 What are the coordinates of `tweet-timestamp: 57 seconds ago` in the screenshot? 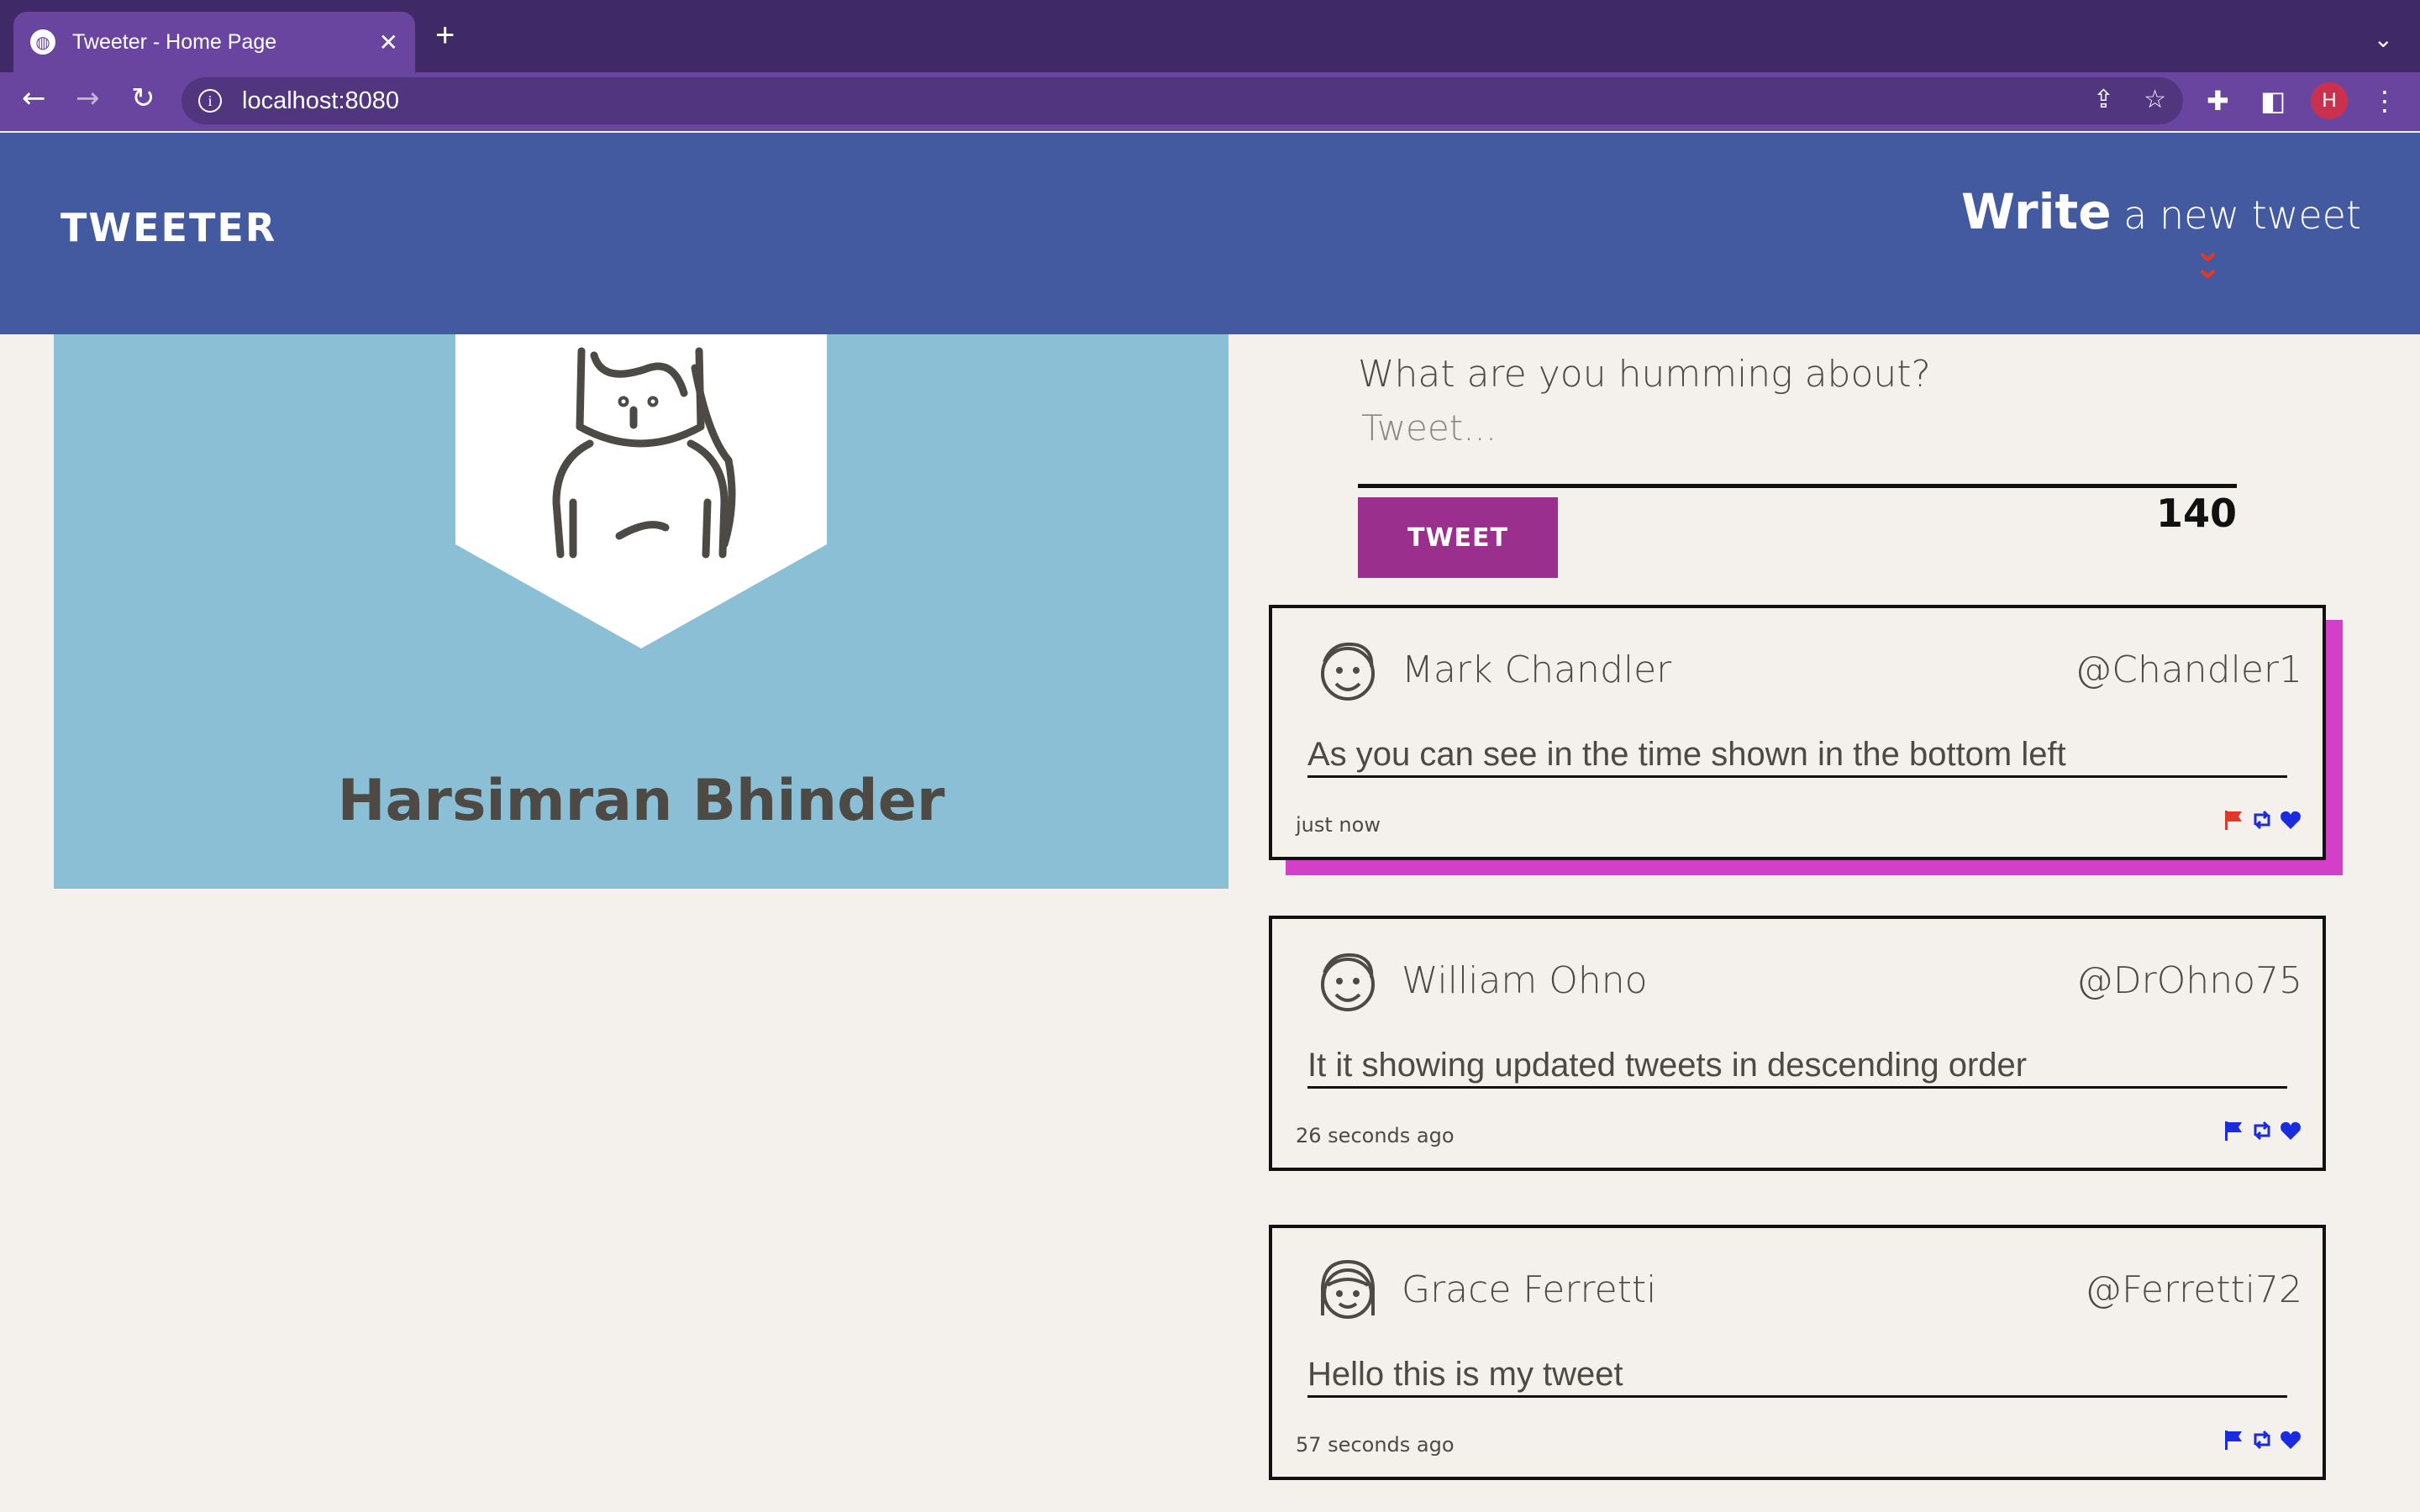 It's located at (1376, 1445).